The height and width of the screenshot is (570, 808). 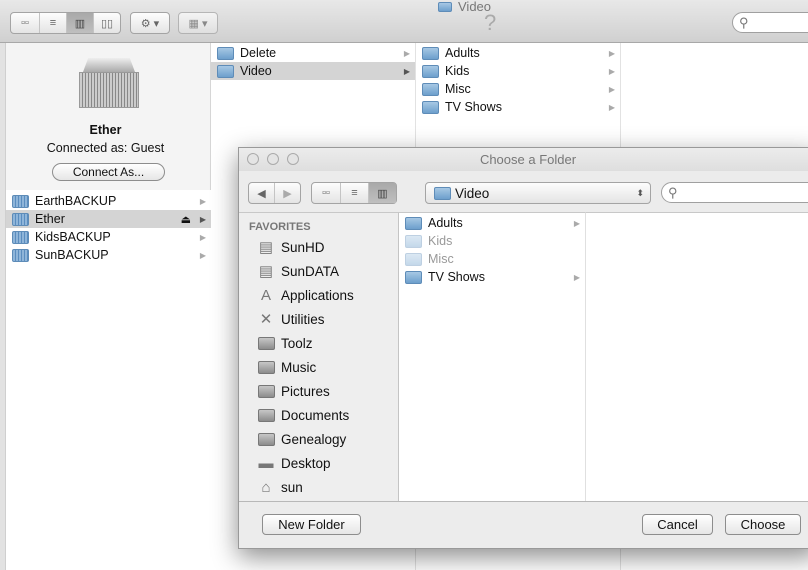 I want to click on favorite-item: ▤ SunHD, so click(x=291, y=247).